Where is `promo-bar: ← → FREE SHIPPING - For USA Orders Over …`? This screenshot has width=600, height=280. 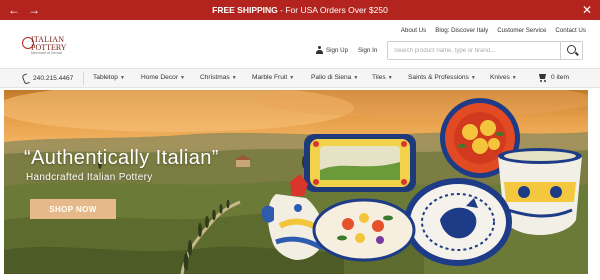
promo-bar: ← → FREE SHIPPING - For USA Orders Over … is located at coordinates (300, 10).